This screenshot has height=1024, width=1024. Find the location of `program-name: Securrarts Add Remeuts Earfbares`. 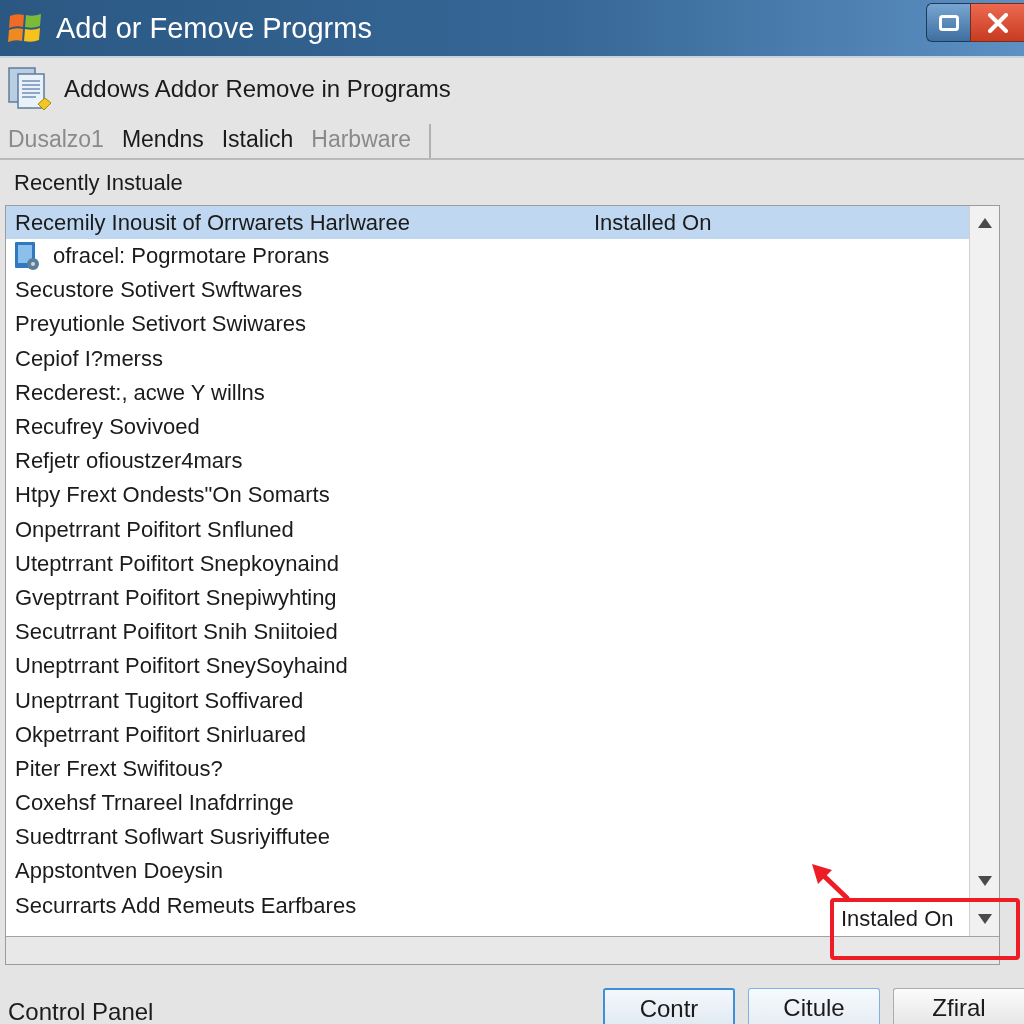

program-name: Securrarts Add Remeuts Earfbares is located at coordinates (186, 905).